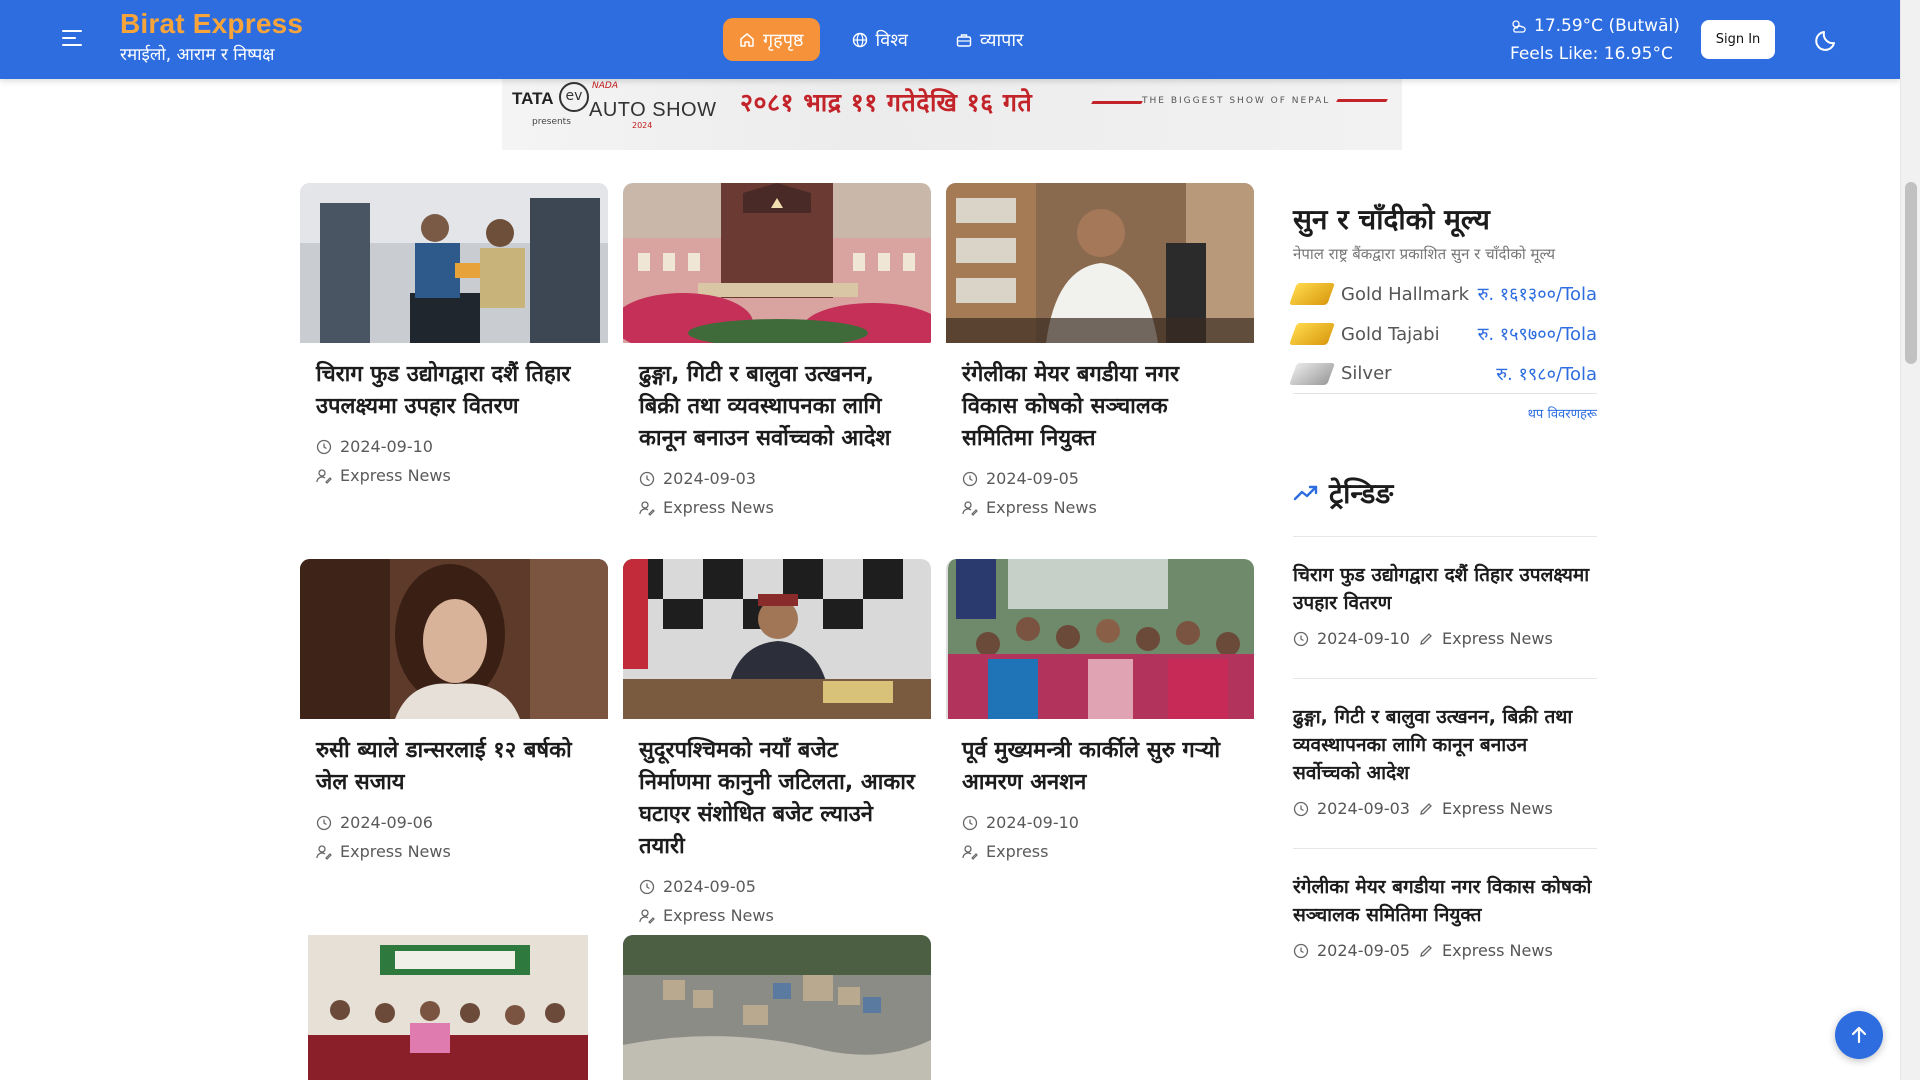 The width and height of the screenshot is (1920, 1080). Describe the element at coordinates (886, 102) in the screenshot. I see `banner-dates: २०८१ भाद्र ११ गतेदेखि १६ गते` at that location.